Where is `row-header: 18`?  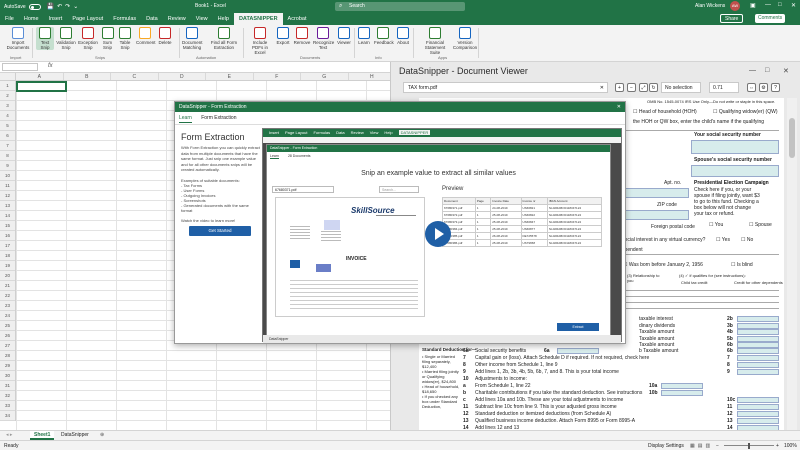
row-header: 18 is located at coordinates (7, 256).